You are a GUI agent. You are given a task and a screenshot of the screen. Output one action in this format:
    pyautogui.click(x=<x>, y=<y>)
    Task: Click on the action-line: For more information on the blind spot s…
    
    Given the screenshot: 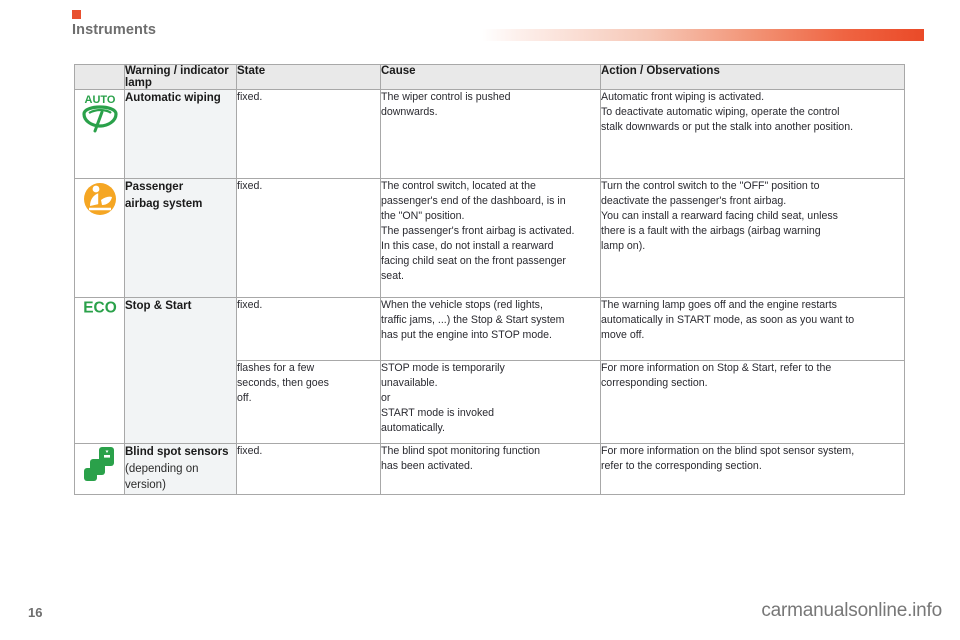 What is the action you would take?
    pyautogui.click(x=728, y=451)
    